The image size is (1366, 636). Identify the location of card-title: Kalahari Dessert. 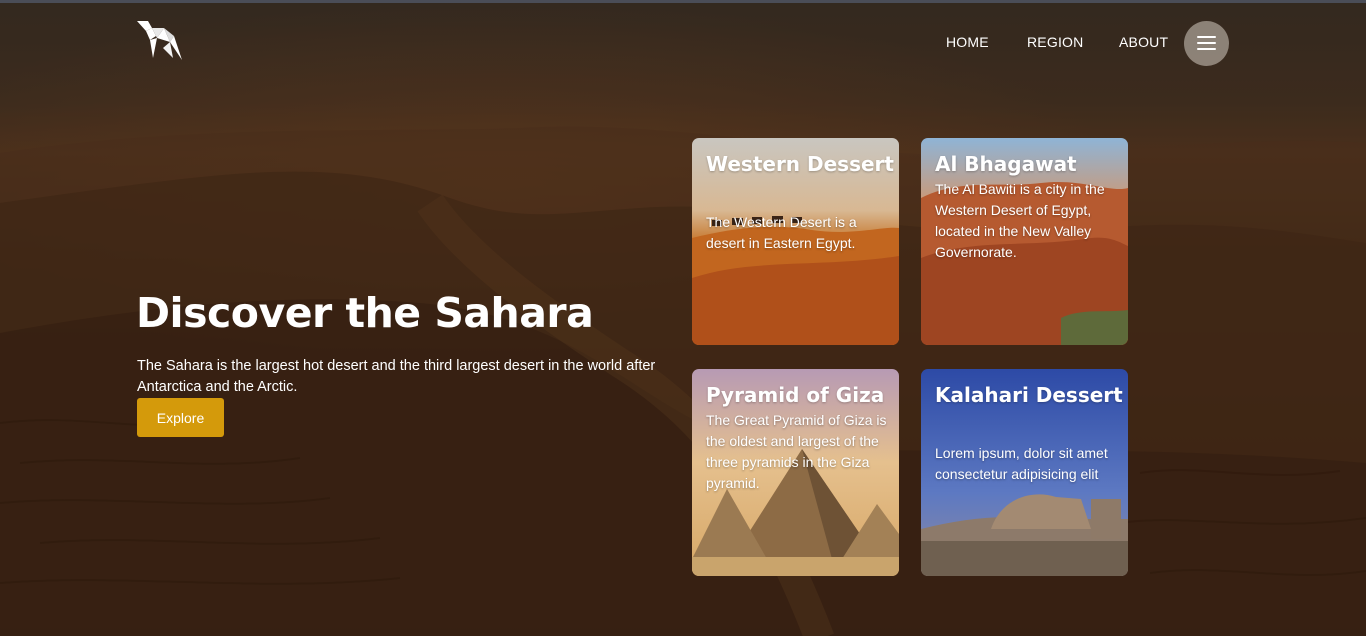
(1029, 395).